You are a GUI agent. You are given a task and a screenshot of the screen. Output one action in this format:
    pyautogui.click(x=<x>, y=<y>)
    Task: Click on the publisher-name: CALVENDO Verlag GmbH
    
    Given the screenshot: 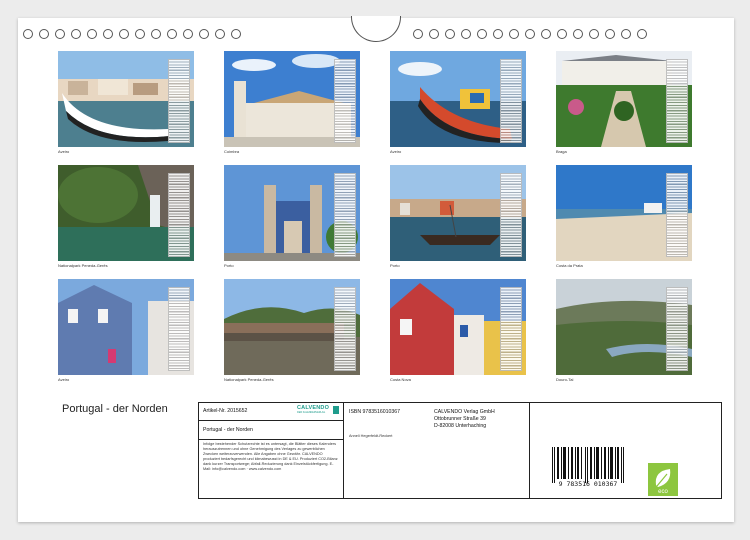 What is the action you would take?
    pyautogui.click(x=464, y=412)
    